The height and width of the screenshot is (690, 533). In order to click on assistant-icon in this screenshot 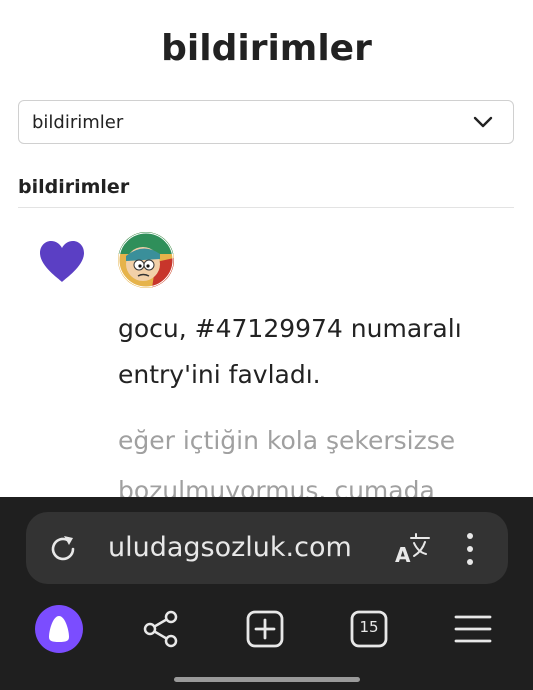, I will do `click(59, 629)`.